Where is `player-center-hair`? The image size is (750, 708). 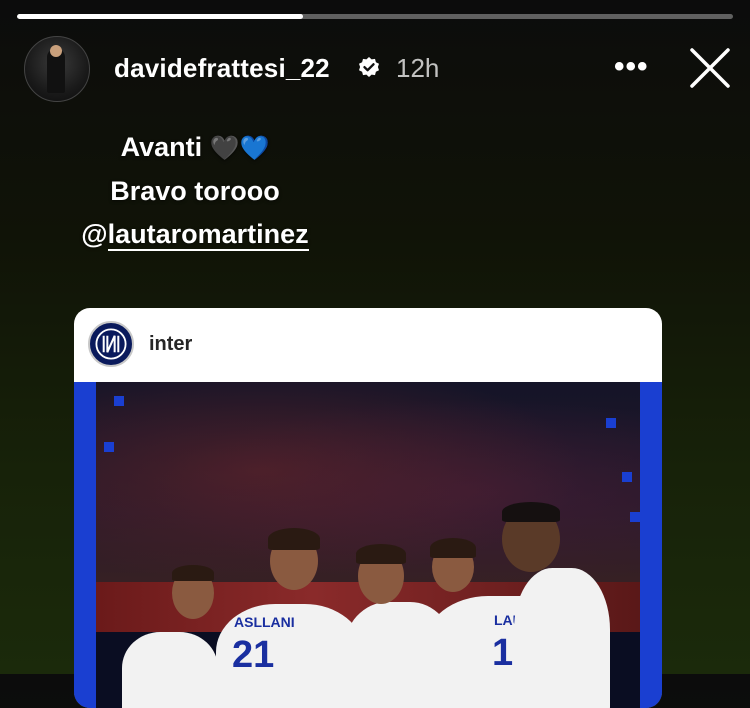
player-center-hair is located at coordinates (381, 554).